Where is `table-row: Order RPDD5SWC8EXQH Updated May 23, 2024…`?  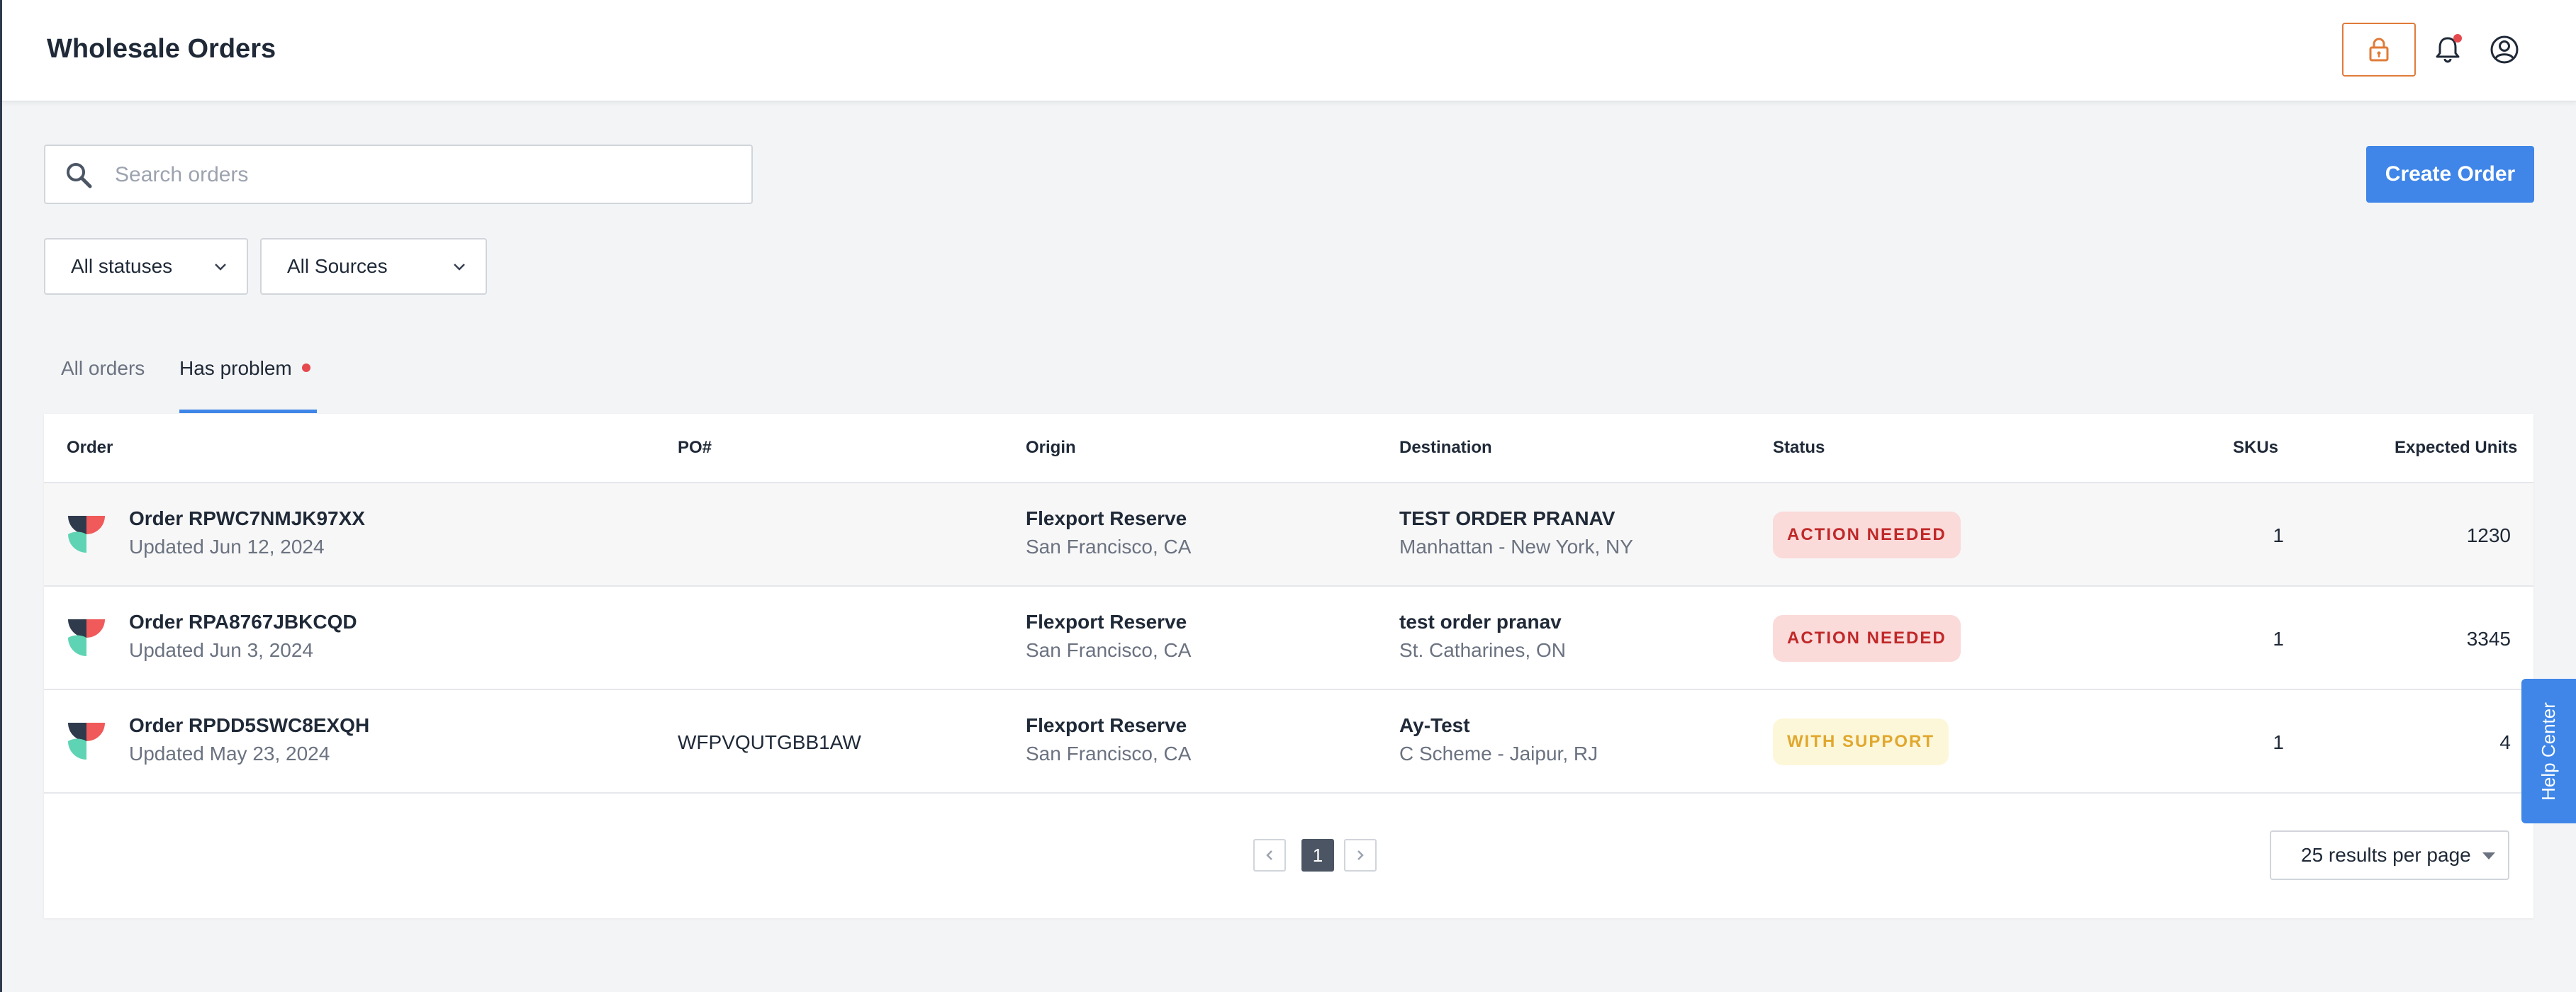
table-row: Order RPDD5SWC8EXQH Updated May 23, 2024… is located at coordinates (1289, 742).